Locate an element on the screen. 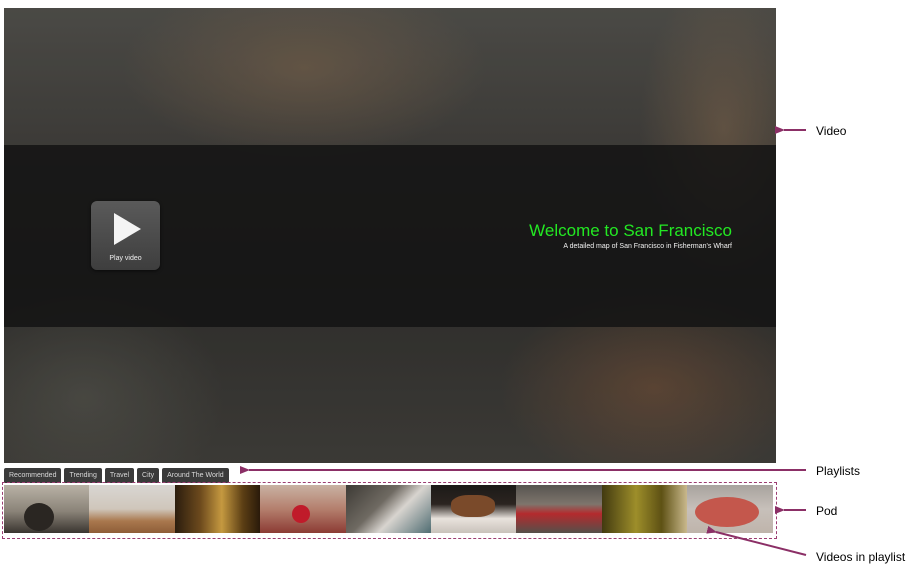 Image resolution: width=922 pixels, height=570 pixels. annotation-video: Video is located at coordinates (831, 131).